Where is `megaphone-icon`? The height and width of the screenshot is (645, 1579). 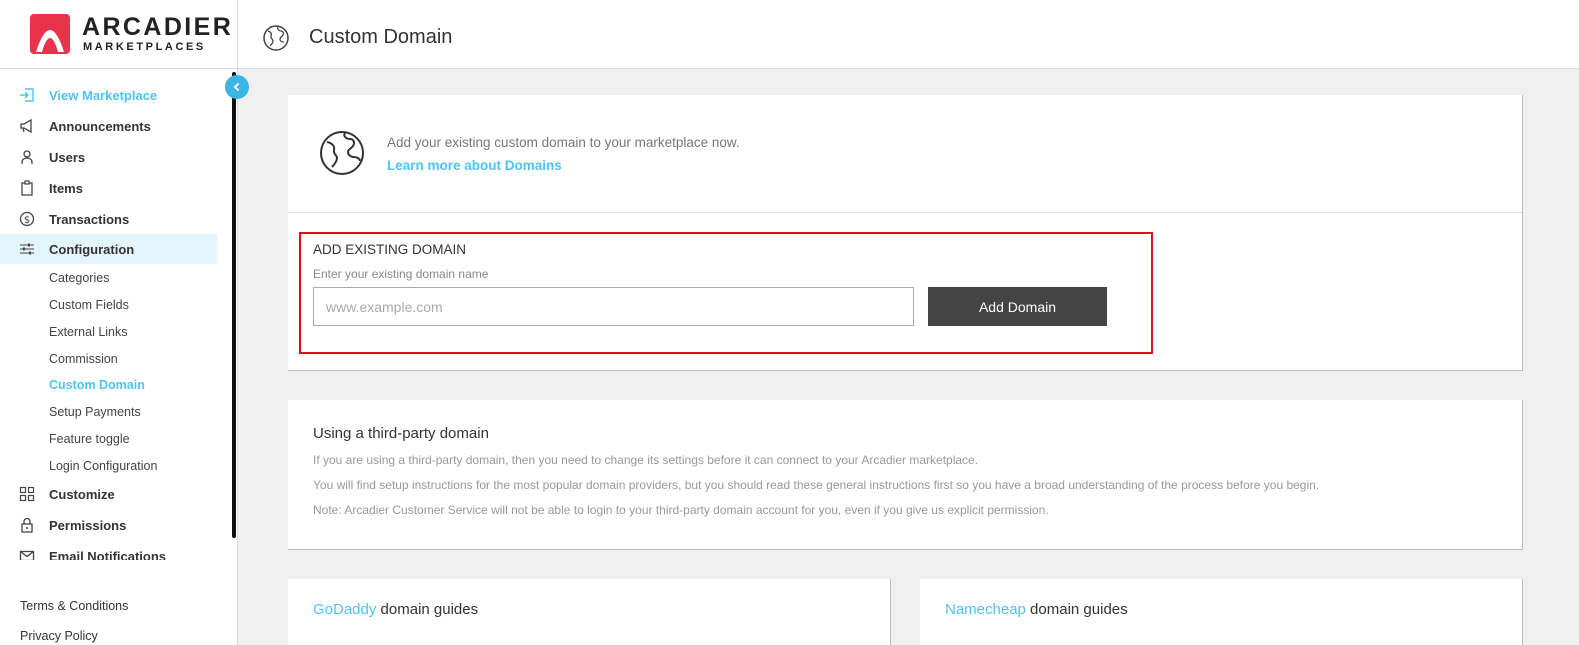
megaphone-icon is located at coordinates (26, 126).